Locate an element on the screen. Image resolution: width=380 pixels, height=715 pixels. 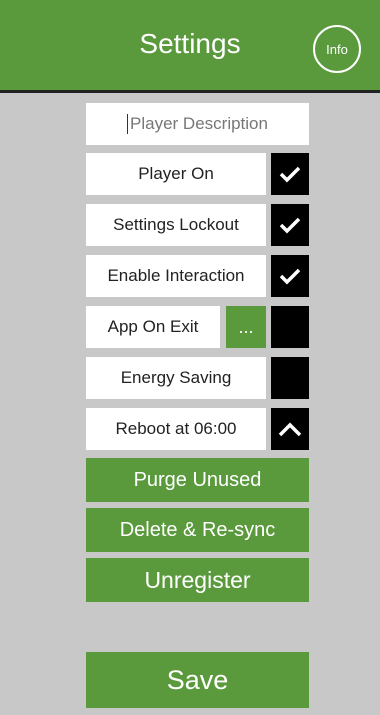
reboot-time-label: Reboot at 06:00 is located at coordinates (176, 429).